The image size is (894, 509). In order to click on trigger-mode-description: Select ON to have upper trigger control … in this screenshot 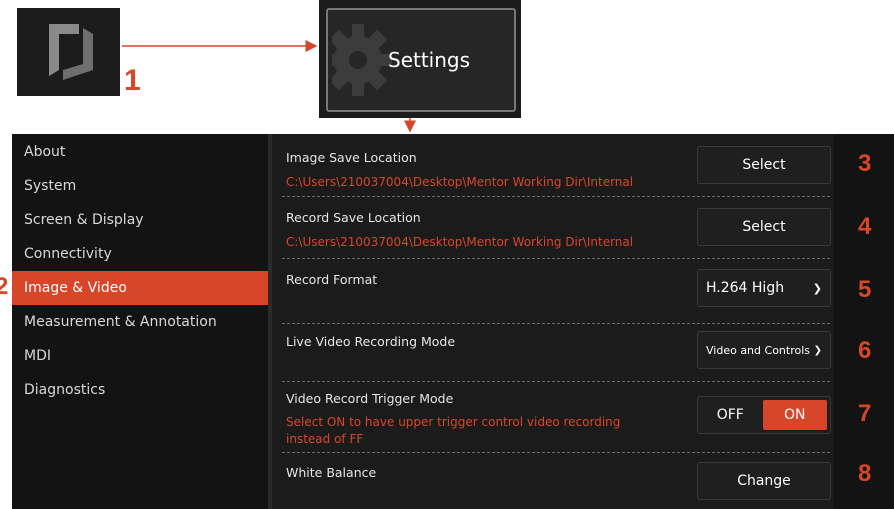, I will do `click(453, 430)`.